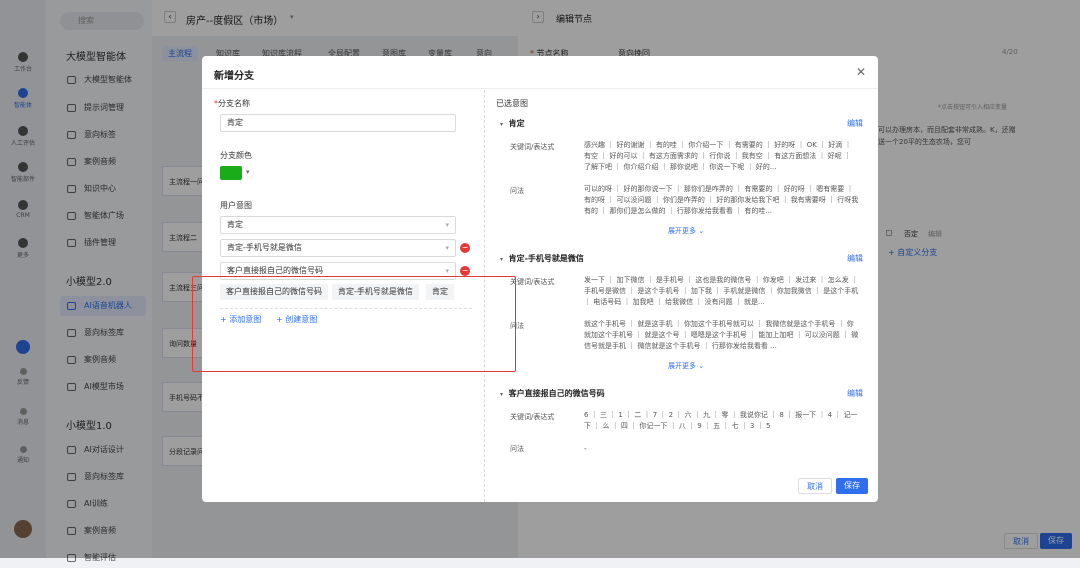  I want to click on save-button: 保存, so click(852, 486).